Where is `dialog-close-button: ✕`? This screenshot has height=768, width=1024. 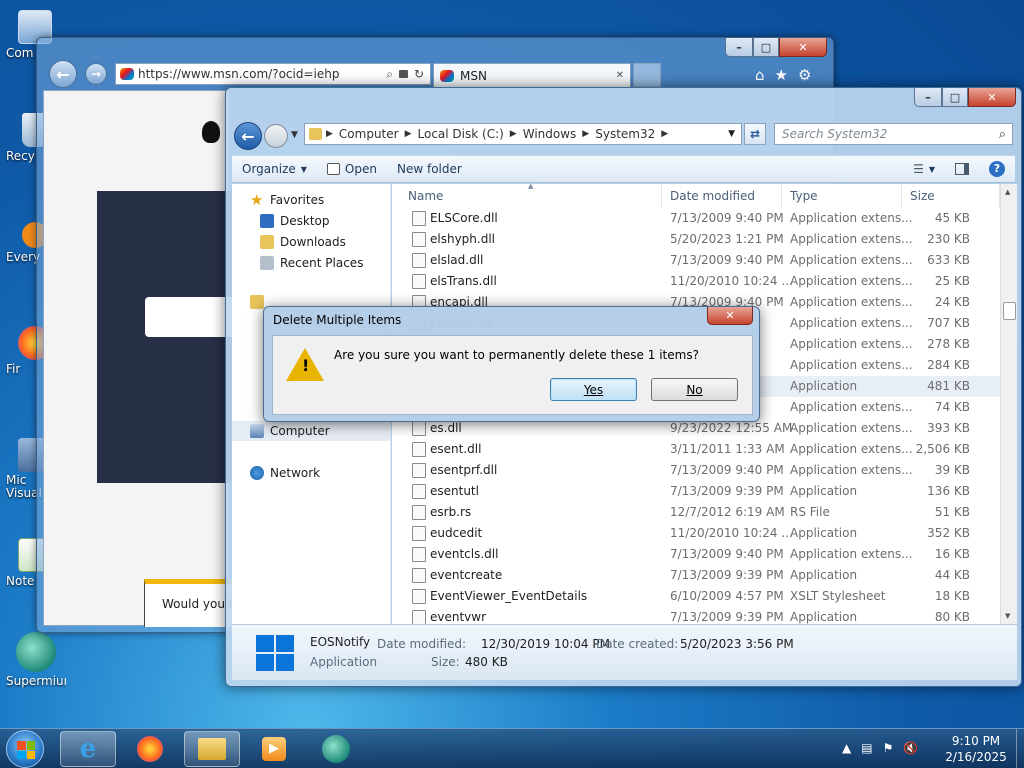 dialog-close-button: ✕ is located at coordinates (730, 316).